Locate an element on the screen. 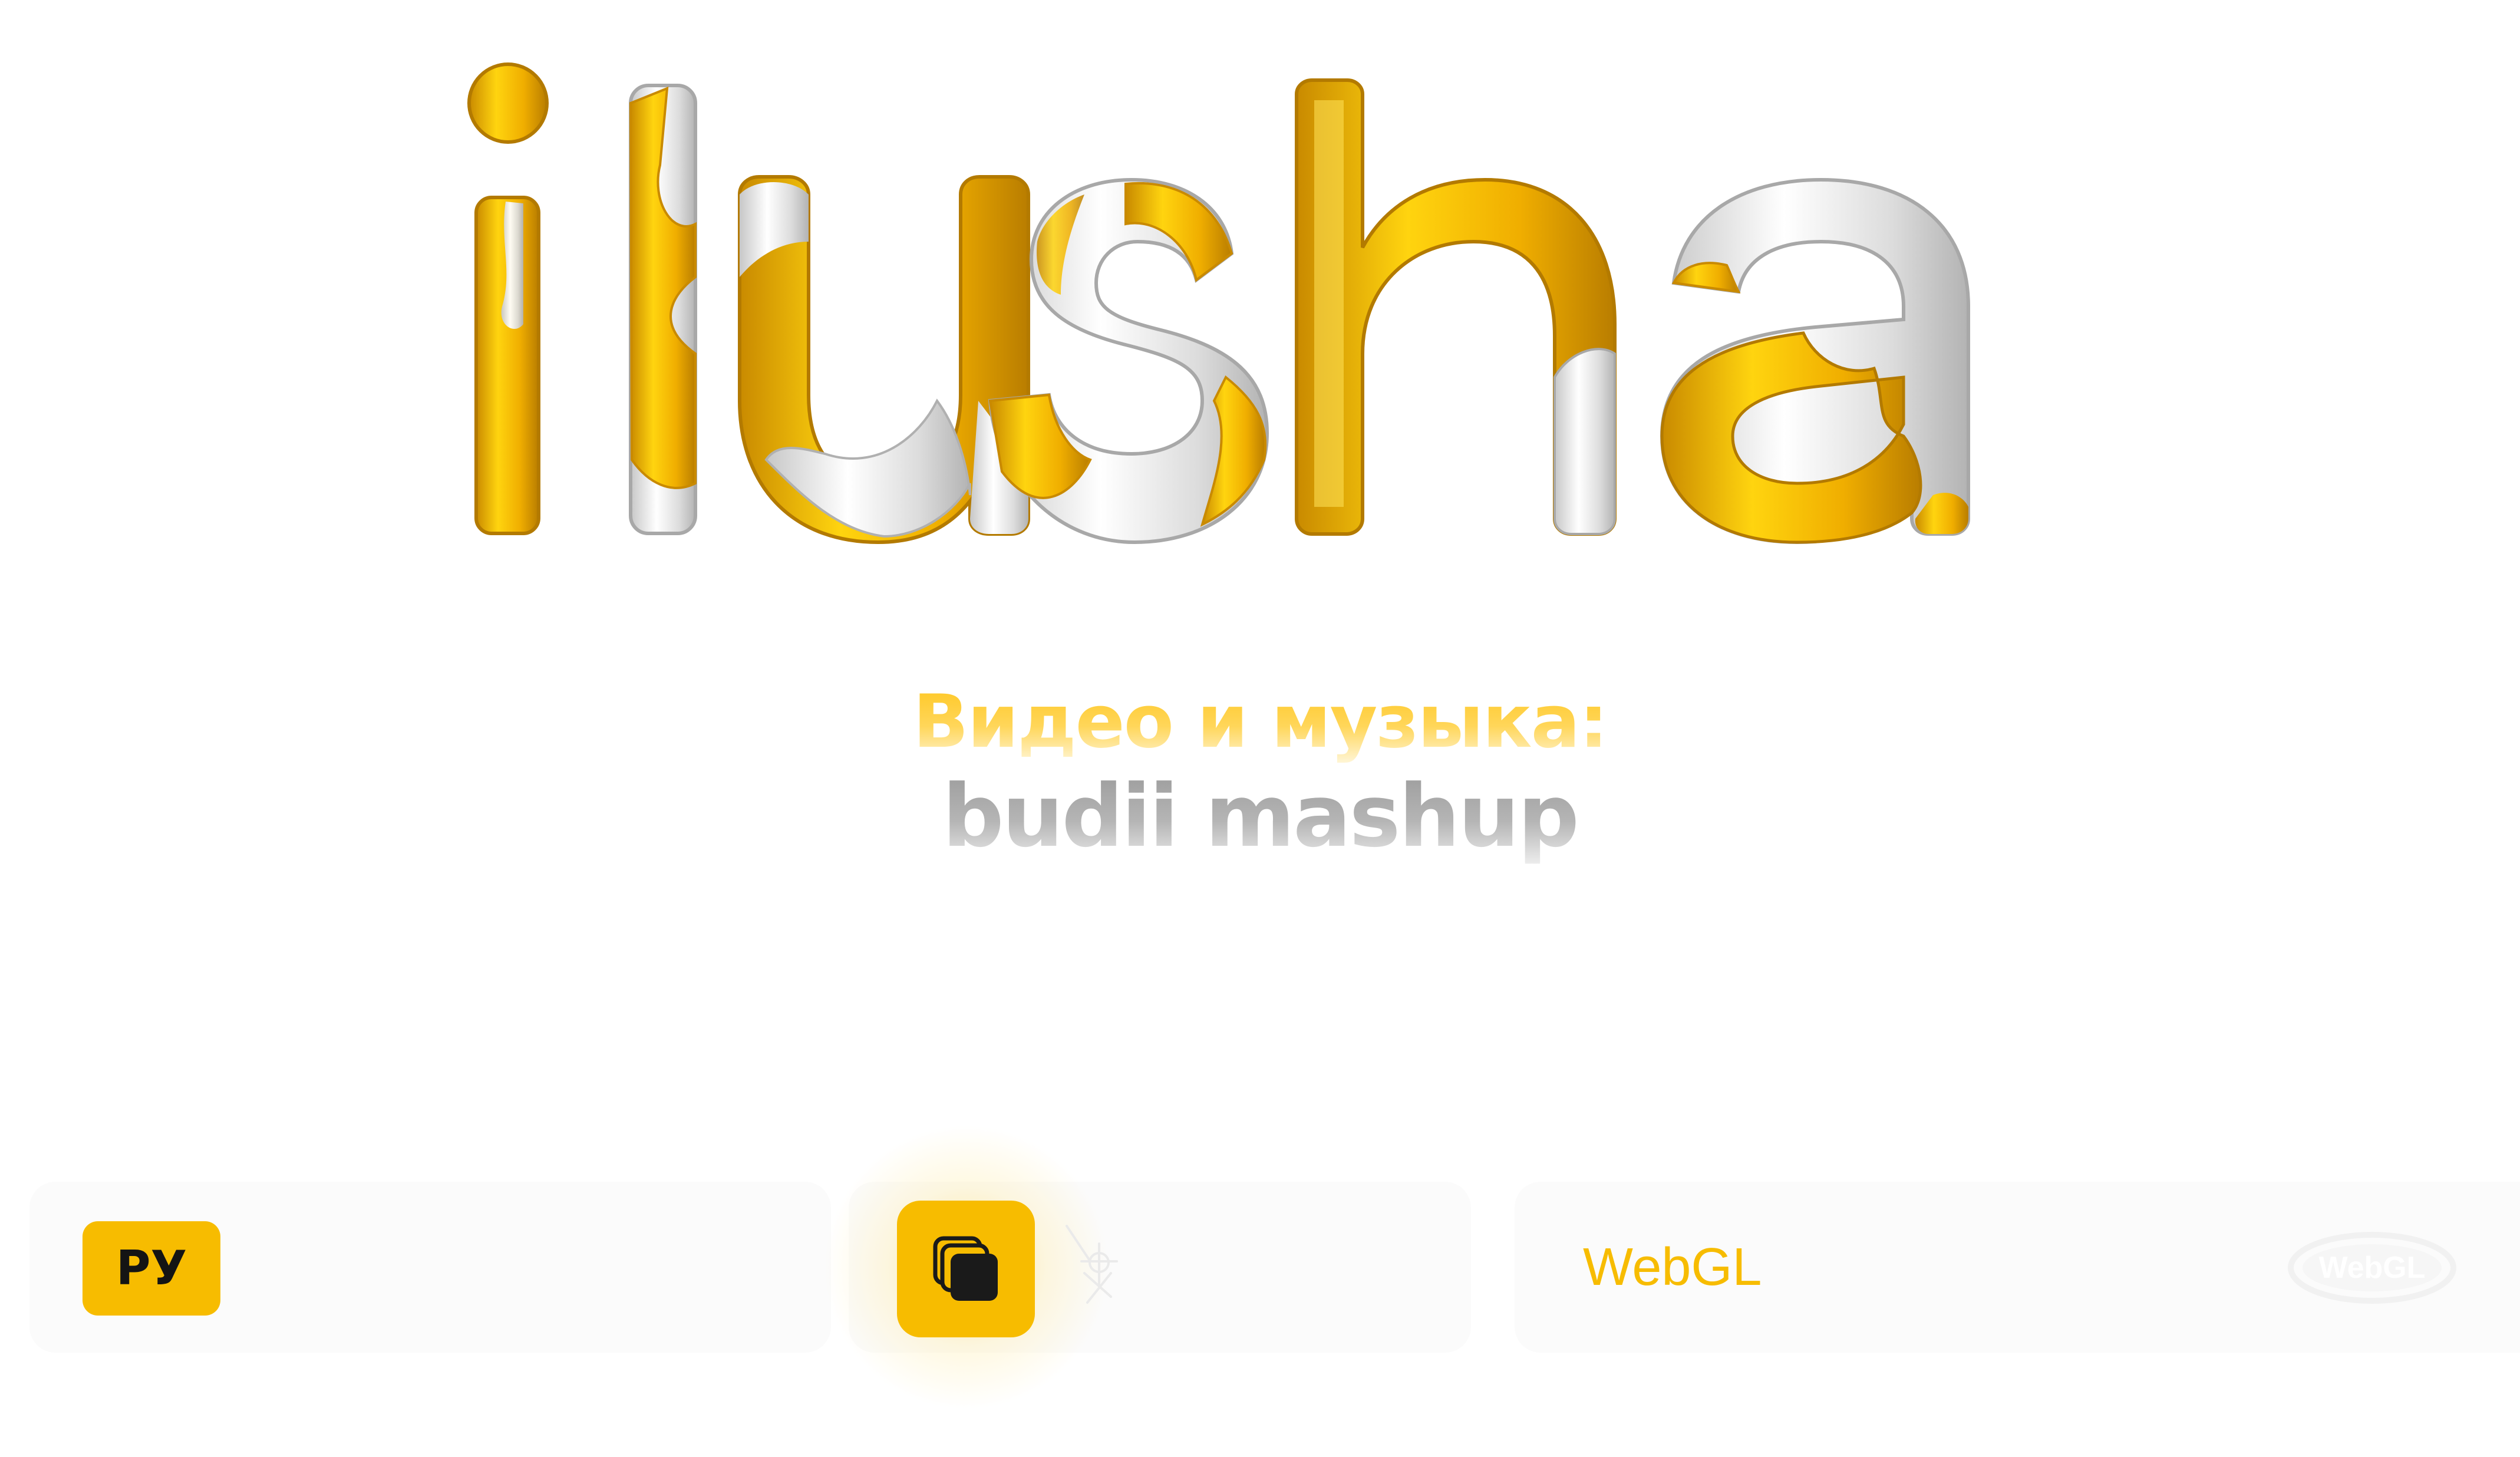 The width and height of the screenshot is (2520, 1457). stacked-cards-icon is located at coordinates (965, 1268).